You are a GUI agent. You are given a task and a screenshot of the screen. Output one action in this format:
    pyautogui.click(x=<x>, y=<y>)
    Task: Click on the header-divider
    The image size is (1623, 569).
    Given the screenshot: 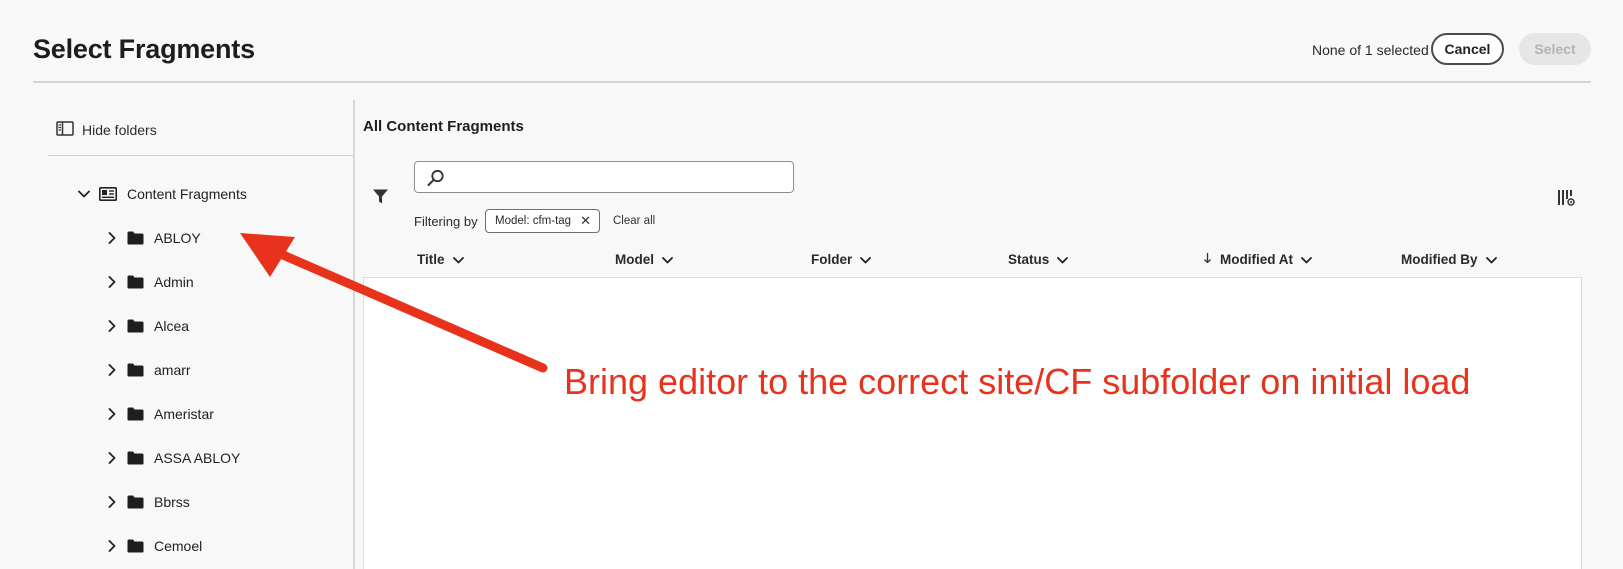 What is the action you would take?
    pyautogui.click(x=812, y=82)
    